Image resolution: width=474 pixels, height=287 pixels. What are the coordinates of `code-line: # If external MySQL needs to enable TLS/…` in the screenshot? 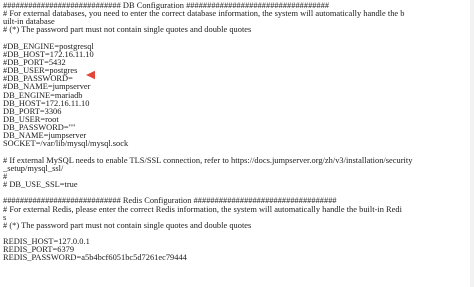 It's located at (208, 160).